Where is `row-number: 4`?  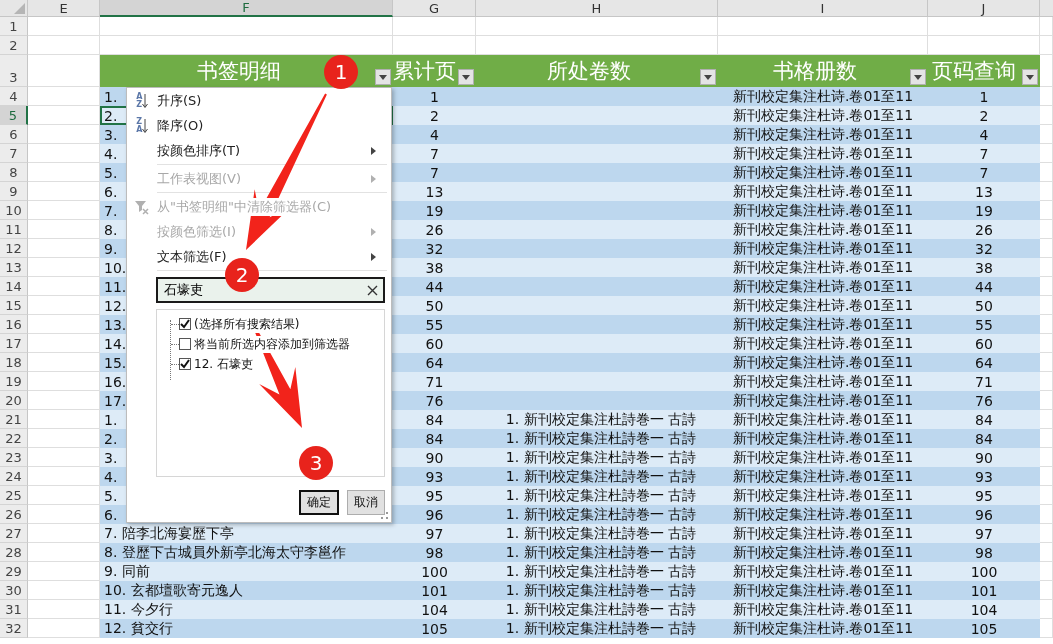
row-number: 4 is located at coordinates (14, 96).